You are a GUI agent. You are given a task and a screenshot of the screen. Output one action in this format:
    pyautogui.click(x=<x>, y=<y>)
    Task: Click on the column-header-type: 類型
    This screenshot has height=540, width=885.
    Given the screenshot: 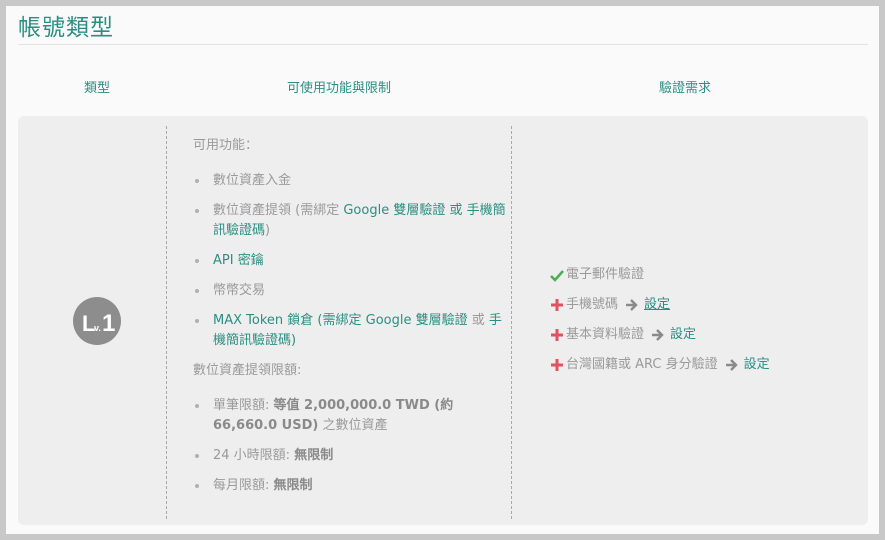 What is the action you would take?
    pyautogui.click(x=97, y=88)
    